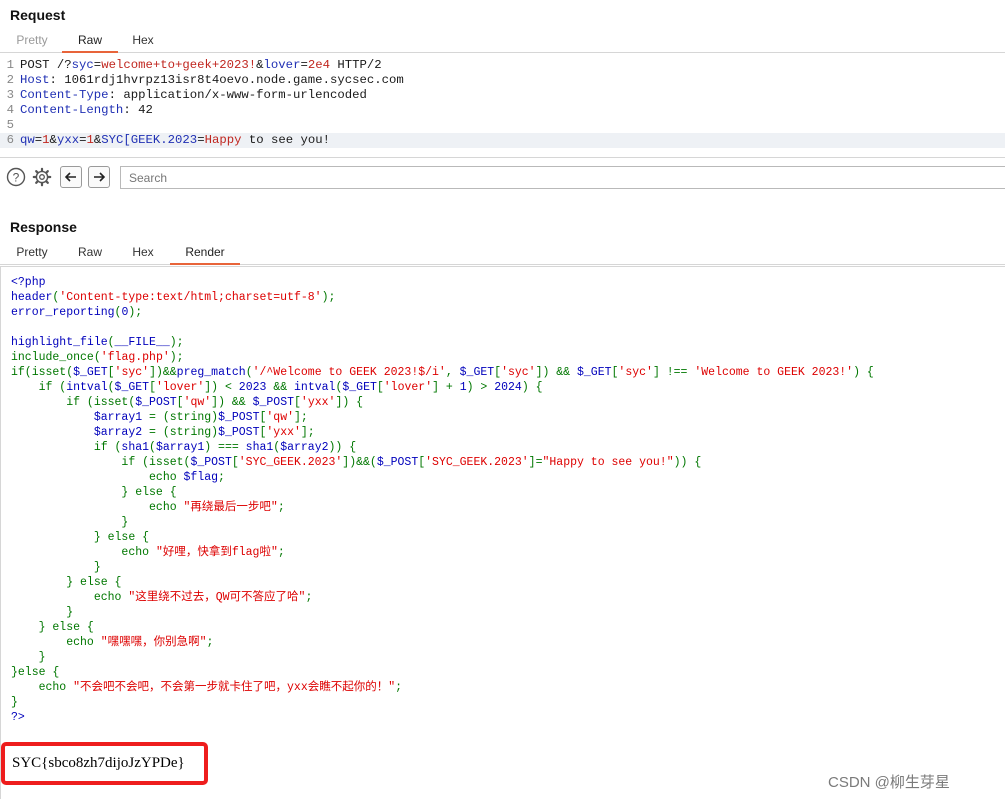 The image size is (1005, 799). What do you see at coordinates (205, 253) in the screenshot?
I see `tab-response-render: Render` at bounding box center [205, 253].